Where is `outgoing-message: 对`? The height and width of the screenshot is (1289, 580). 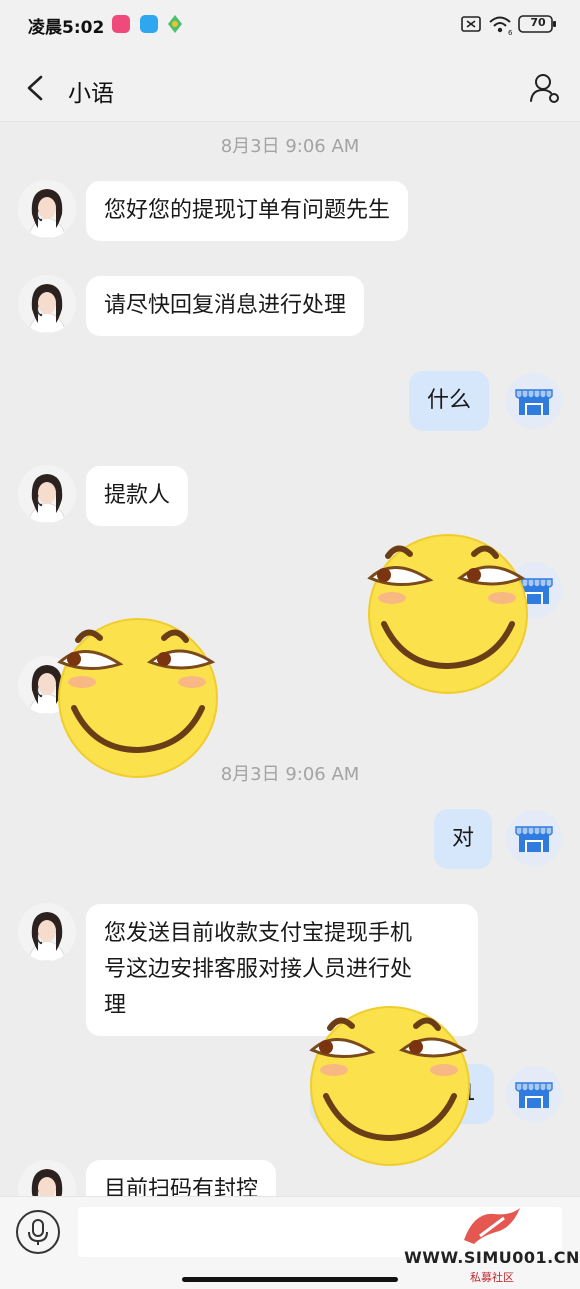 outgoing-message: 对 is located at coordinates (463, 839).